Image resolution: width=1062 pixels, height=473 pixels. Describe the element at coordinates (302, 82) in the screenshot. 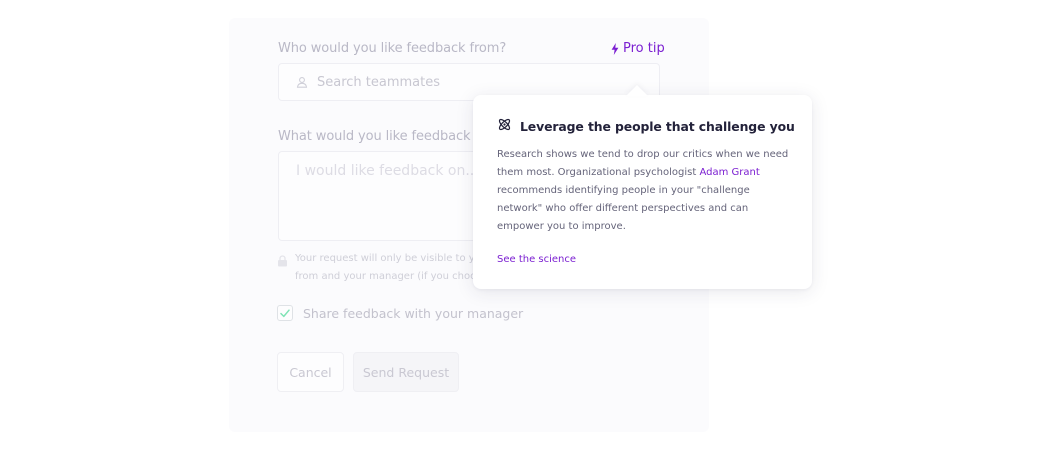

I see `person-icon` at that location.